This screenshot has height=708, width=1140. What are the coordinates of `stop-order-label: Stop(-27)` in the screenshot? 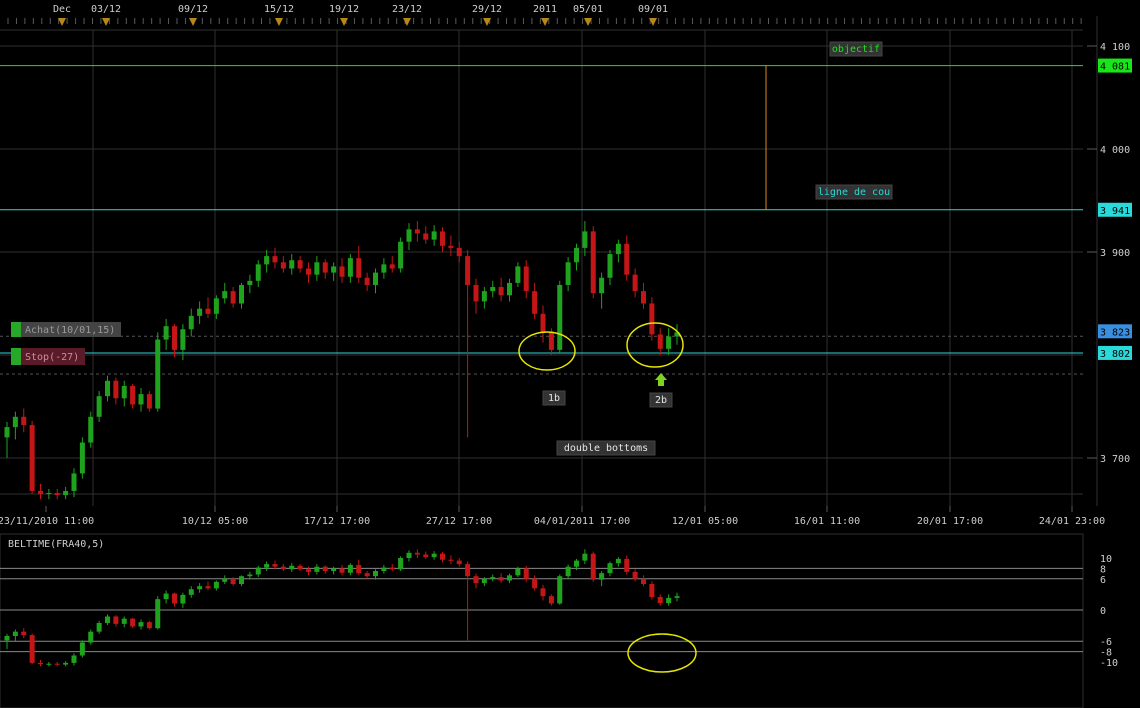 It's located at (52, 357).